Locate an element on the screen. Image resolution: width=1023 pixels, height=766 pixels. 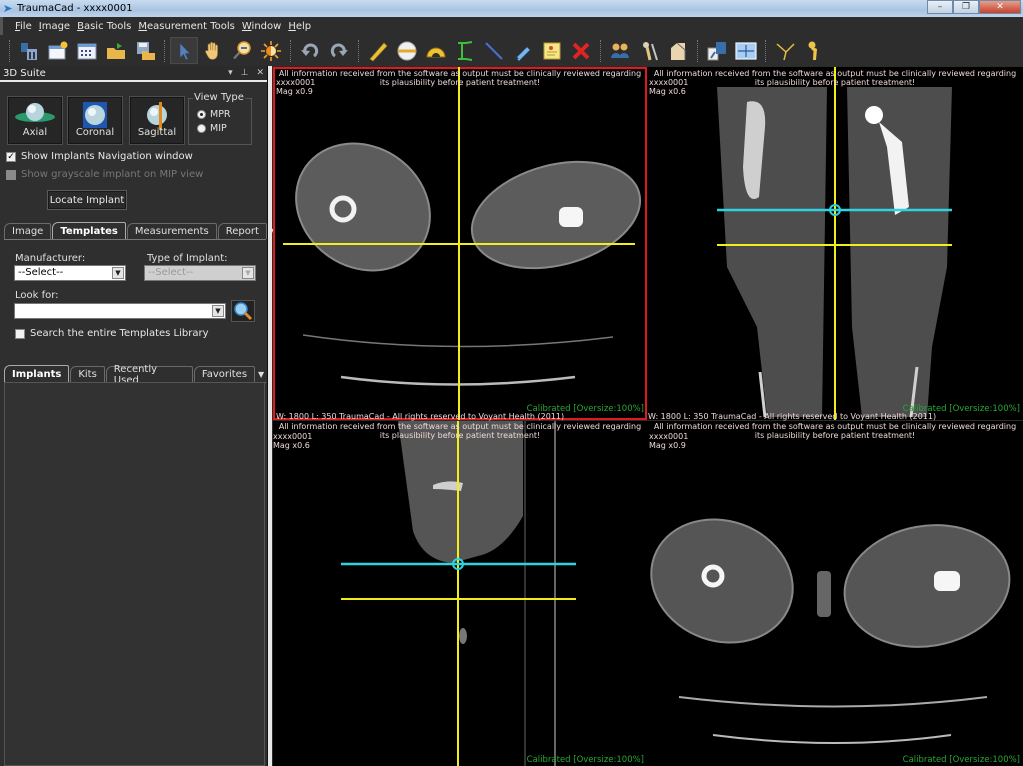
protractor-button is located at coordinates (436, 50).